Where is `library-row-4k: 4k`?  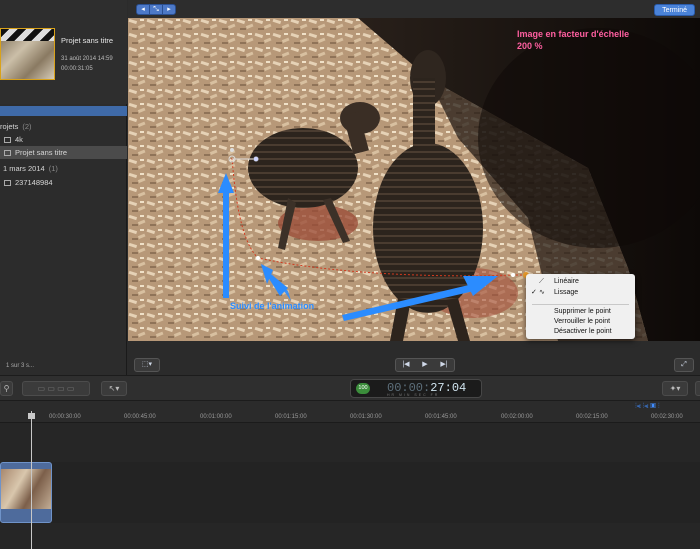 library-row-4k: 4k is located at coordinates (63, 139).